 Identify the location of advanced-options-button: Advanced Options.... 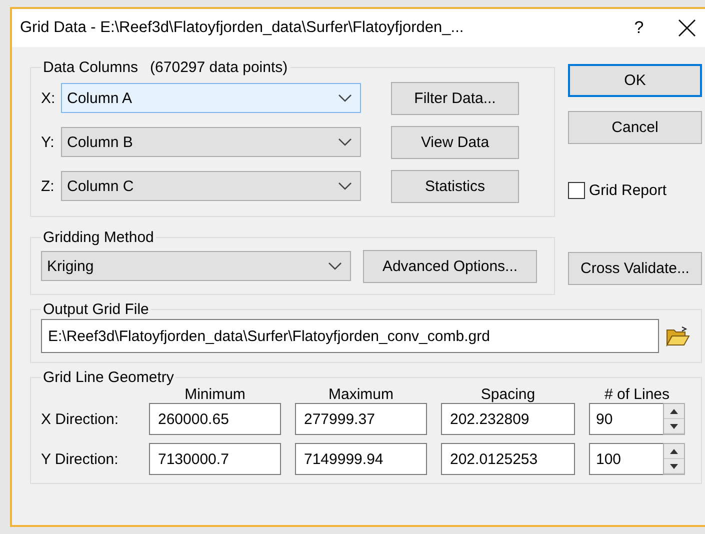
(450, 266).